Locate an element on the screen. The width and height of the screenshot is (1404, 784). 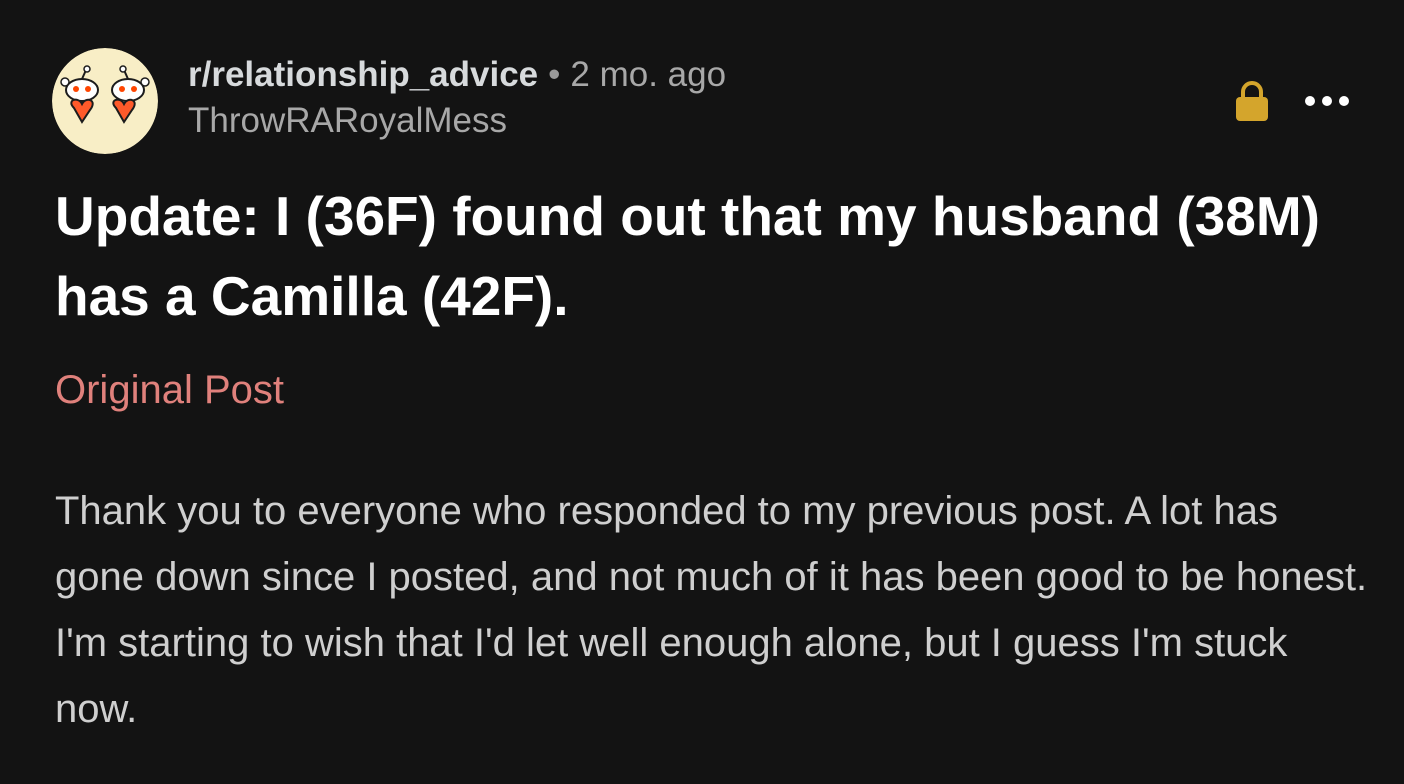
subreddit-avatar is located at coordinates (105, 101).